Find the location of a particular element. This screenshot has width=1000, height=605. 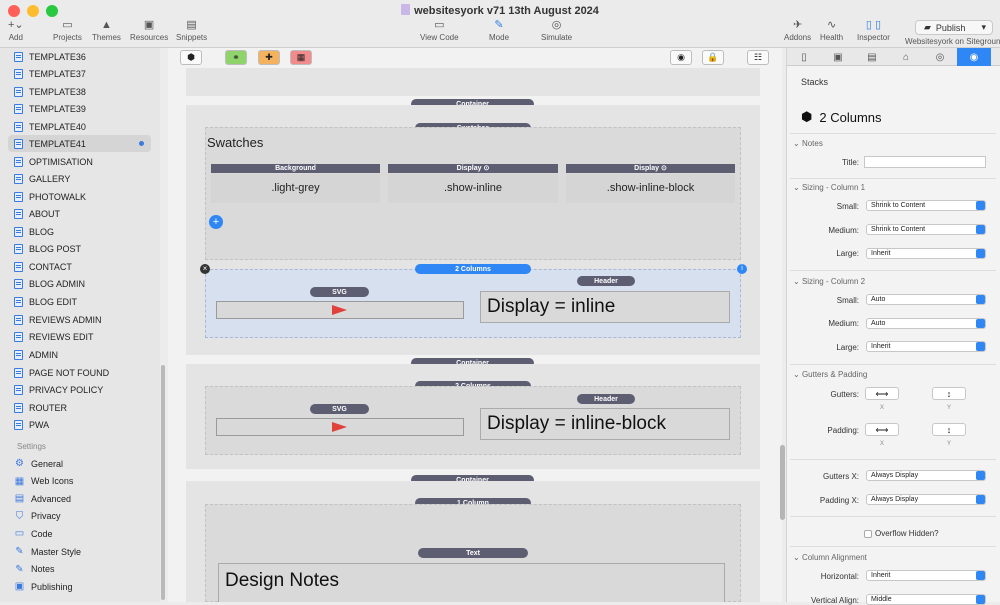

large-select-1: Inherit is located at coordinates (926, 253).